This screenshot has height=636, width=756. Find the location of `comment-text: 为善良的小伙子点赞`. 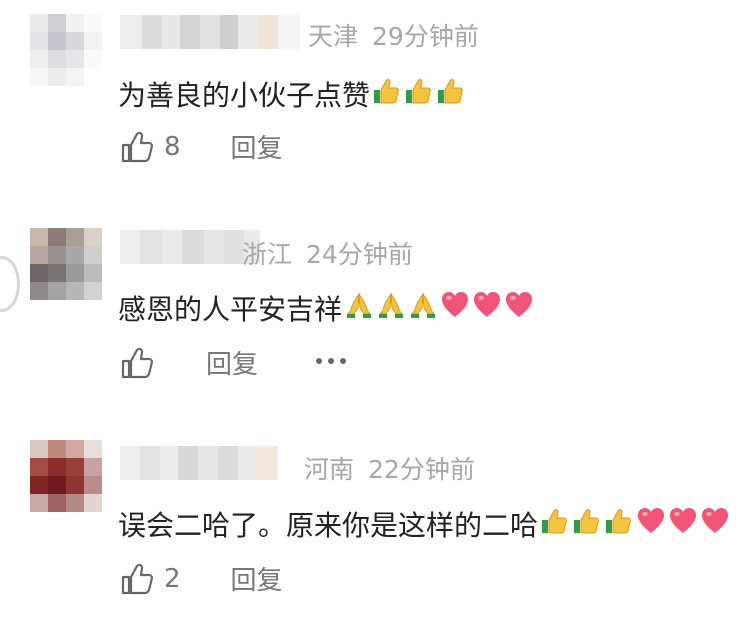

comment-text: 为善良的小伙子点赞 is located at coordinates (292, 94).